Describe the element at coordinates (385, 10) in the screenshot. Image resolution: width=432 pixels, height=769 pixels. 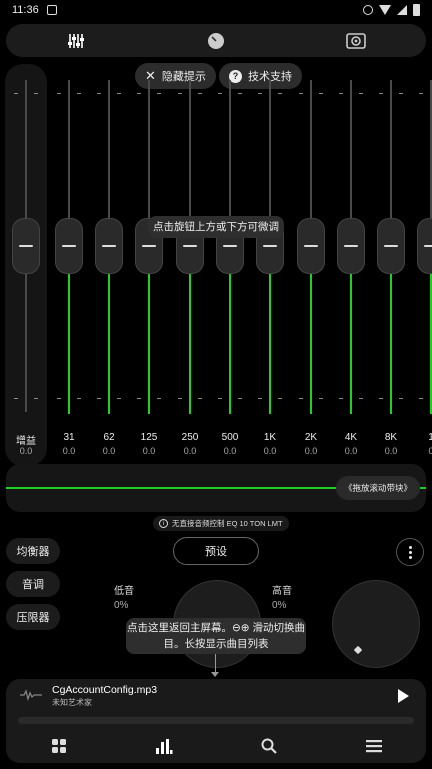
I see `wifi-icon` at that location.